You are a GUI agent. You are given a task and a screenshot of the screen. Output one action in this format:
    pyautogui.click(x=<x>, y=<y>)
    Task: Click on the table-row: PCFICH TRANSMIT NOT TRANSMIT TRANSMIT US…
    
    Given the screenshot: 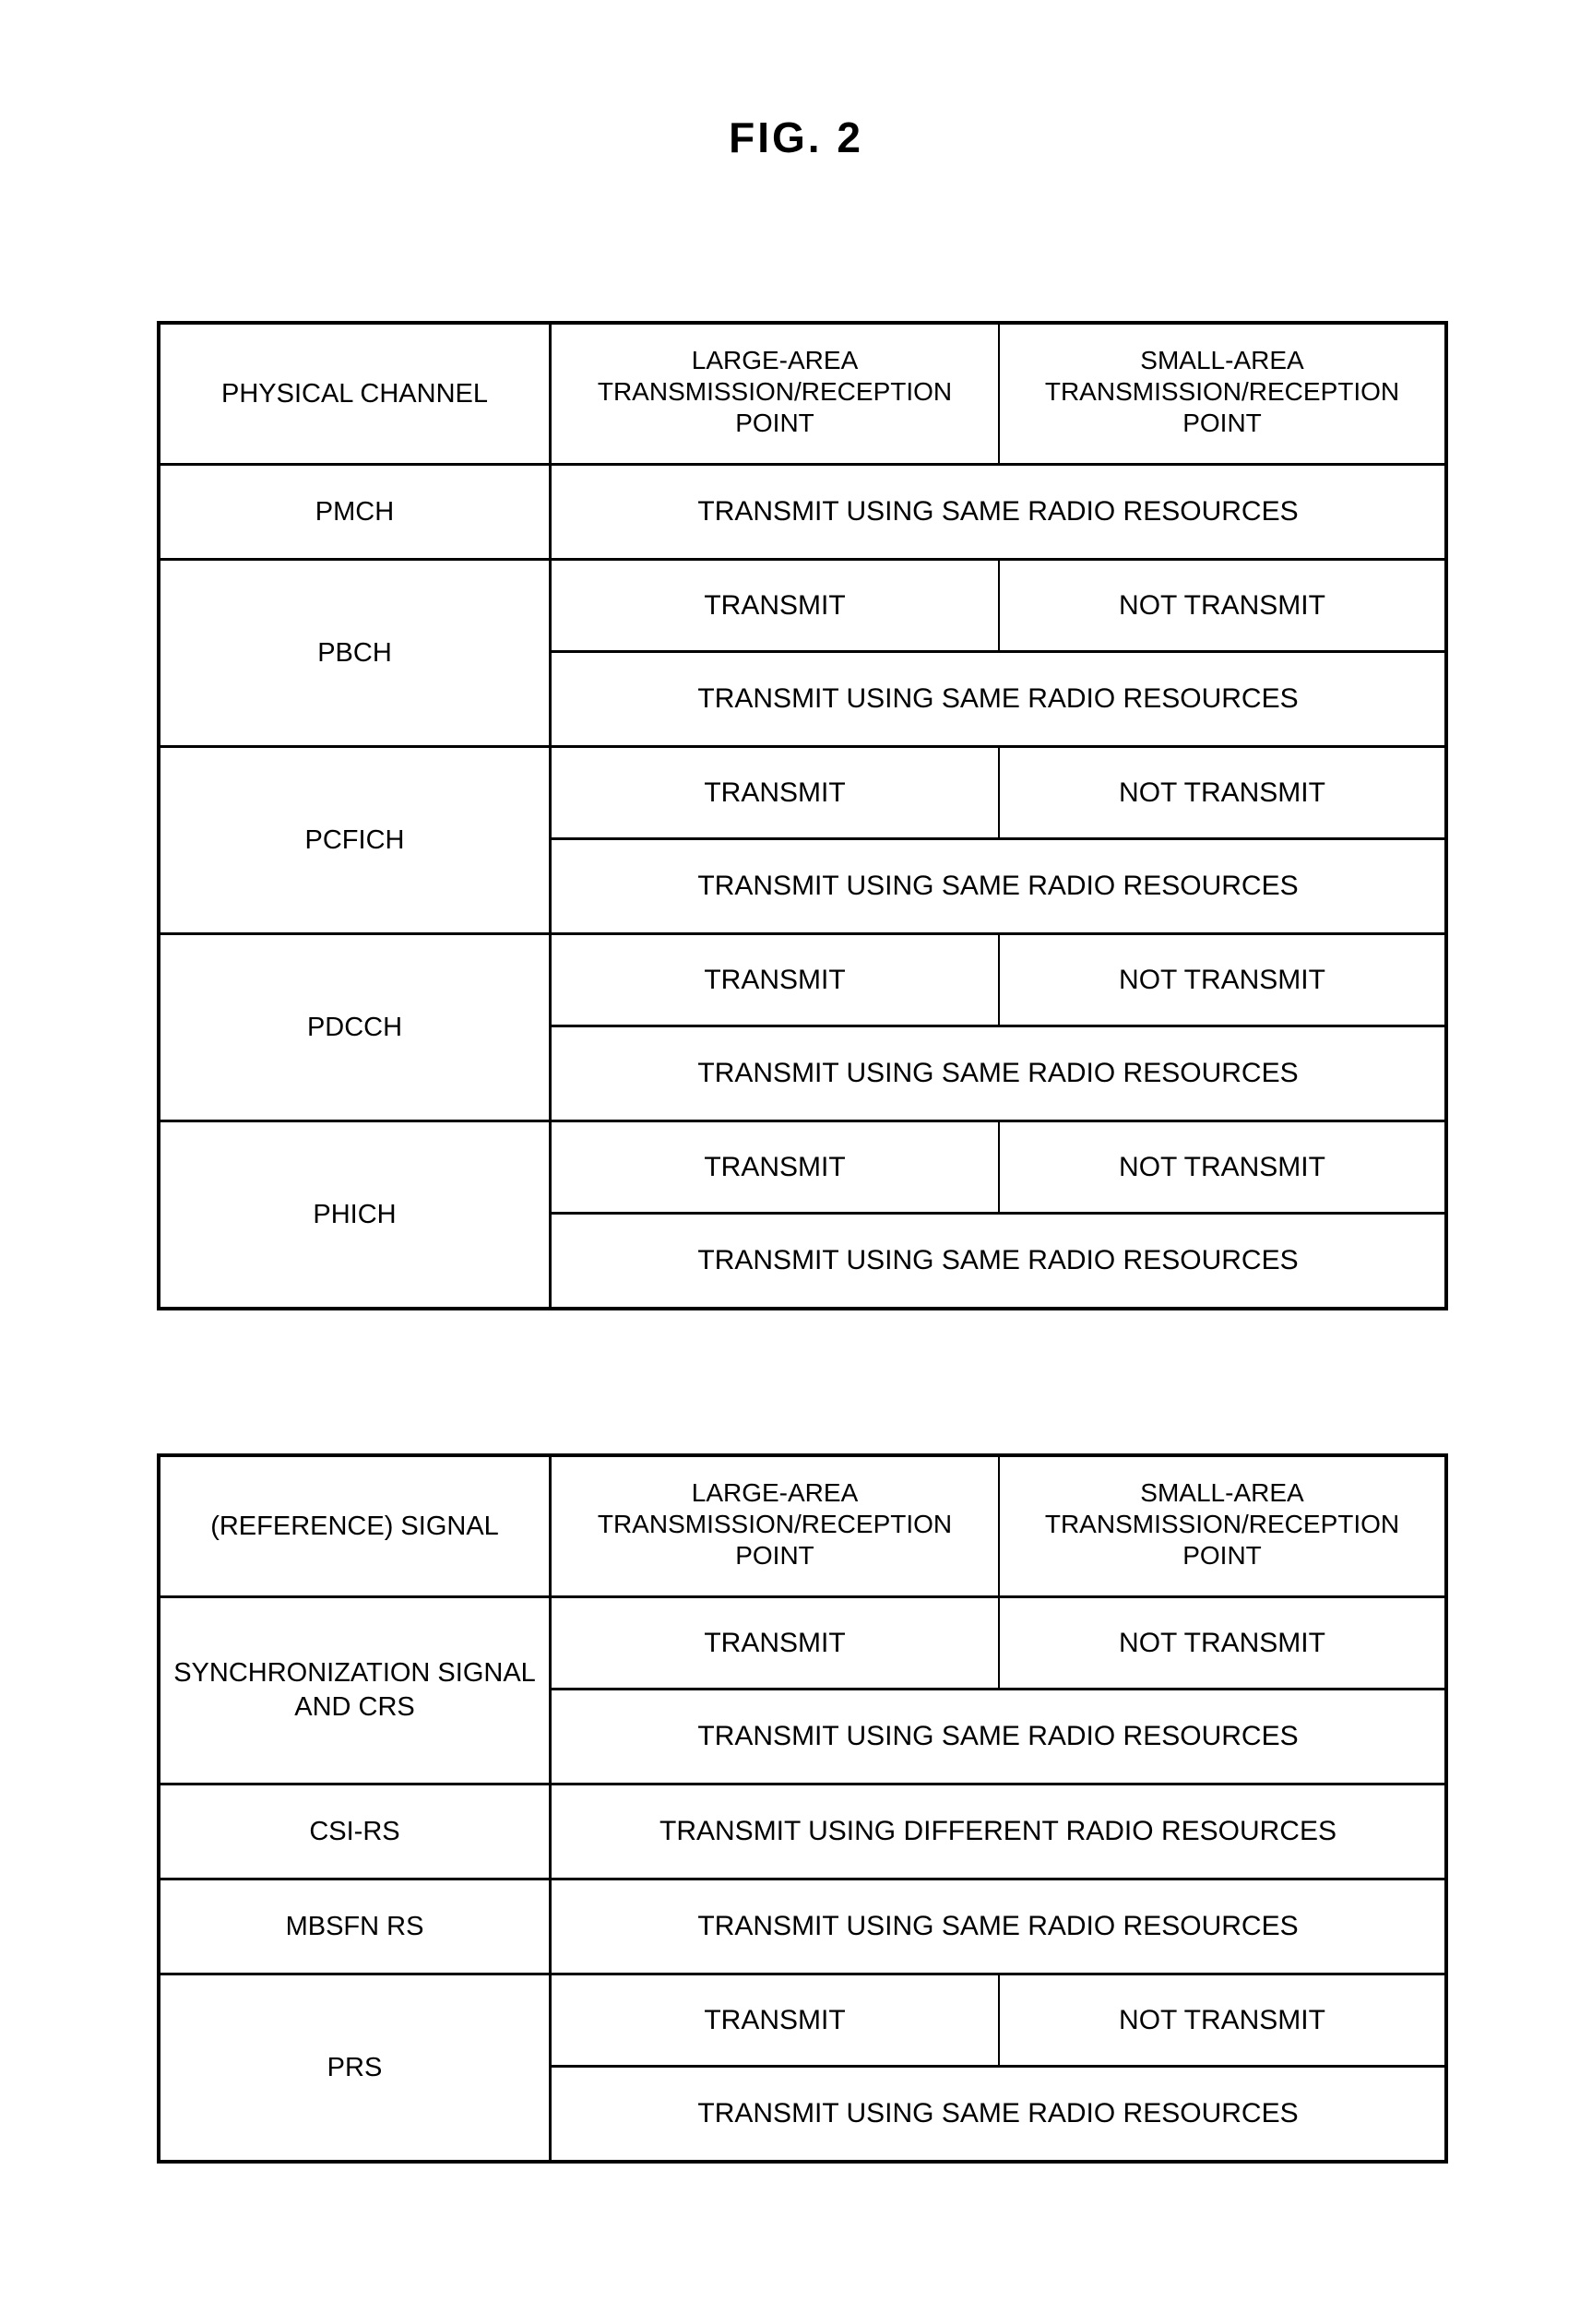 What is the action you would take?
    pyautogui.click(x=802, y=842)
    